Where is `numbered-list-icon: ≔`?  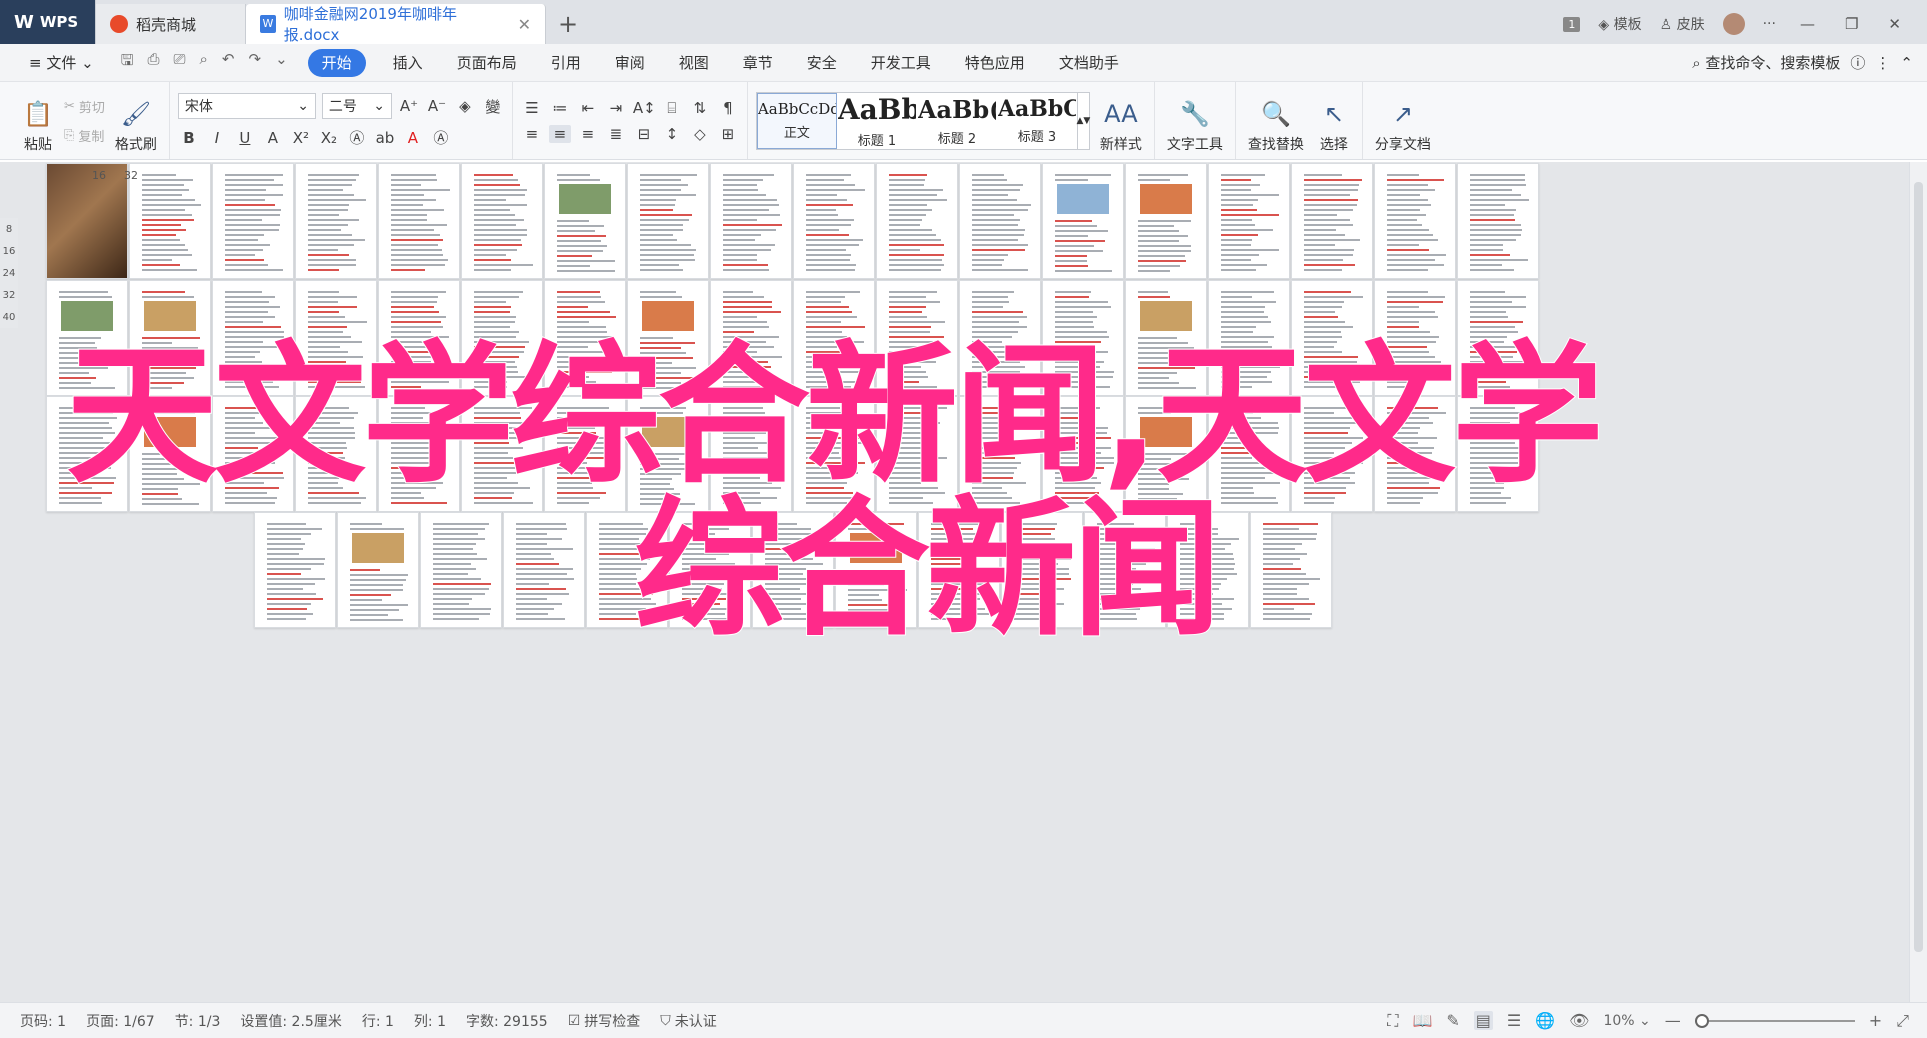 numbered-list-icon: ≔ is located at coordinates (560, 108).